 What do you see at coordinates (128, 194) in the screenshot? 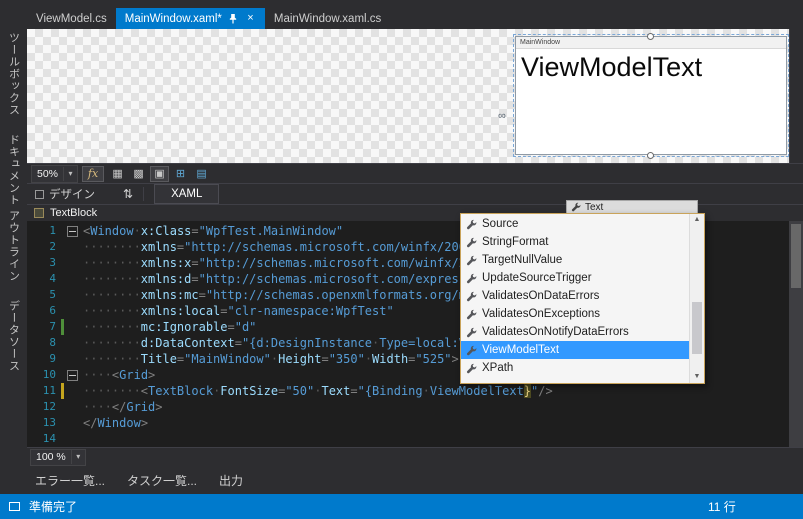
I see `swap-panes-icon: ⇅` at bounding box center [128, 194].